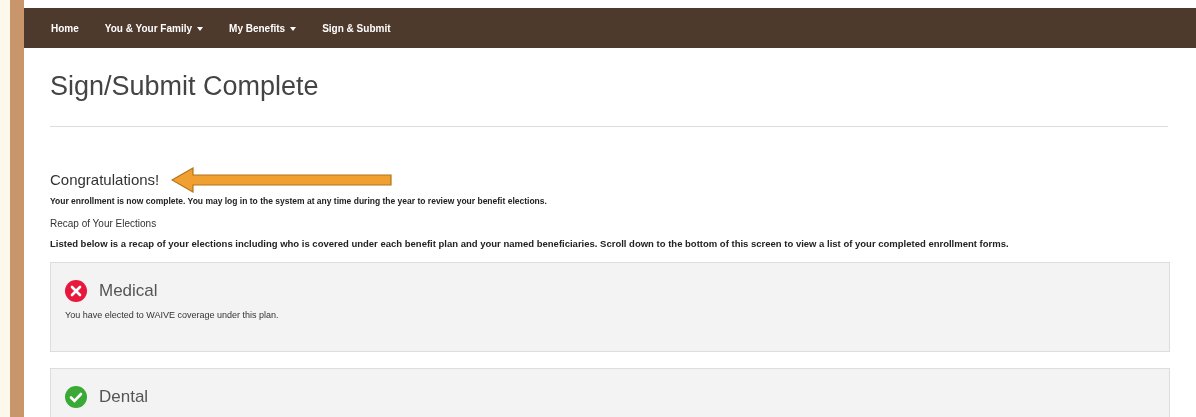 The width and height of the screenshot is (1196, 417). What do you see at coordinates (104, 223) in the screenshot?
I see `recap-title: Recap of Your Elections` at bounding box center [104, 223].